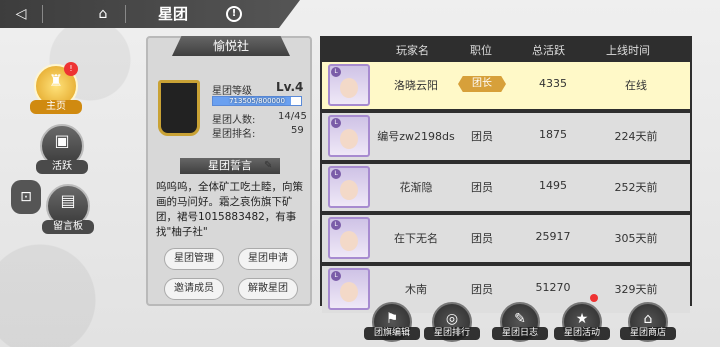 The width and height of the screenshot is (720, 347). What do you see at coordinates (416, 85) in the screenshot?
I see `player-name: 洛晓云阳` at bounding box center [416, 85].